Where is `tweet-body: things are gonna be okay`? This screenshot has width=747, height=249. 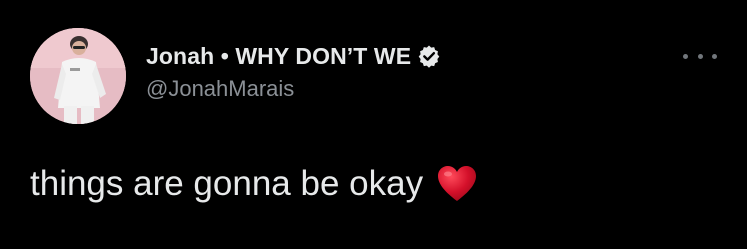 tweet-body: things are gonna be okay is located at coordinates (253, 184).